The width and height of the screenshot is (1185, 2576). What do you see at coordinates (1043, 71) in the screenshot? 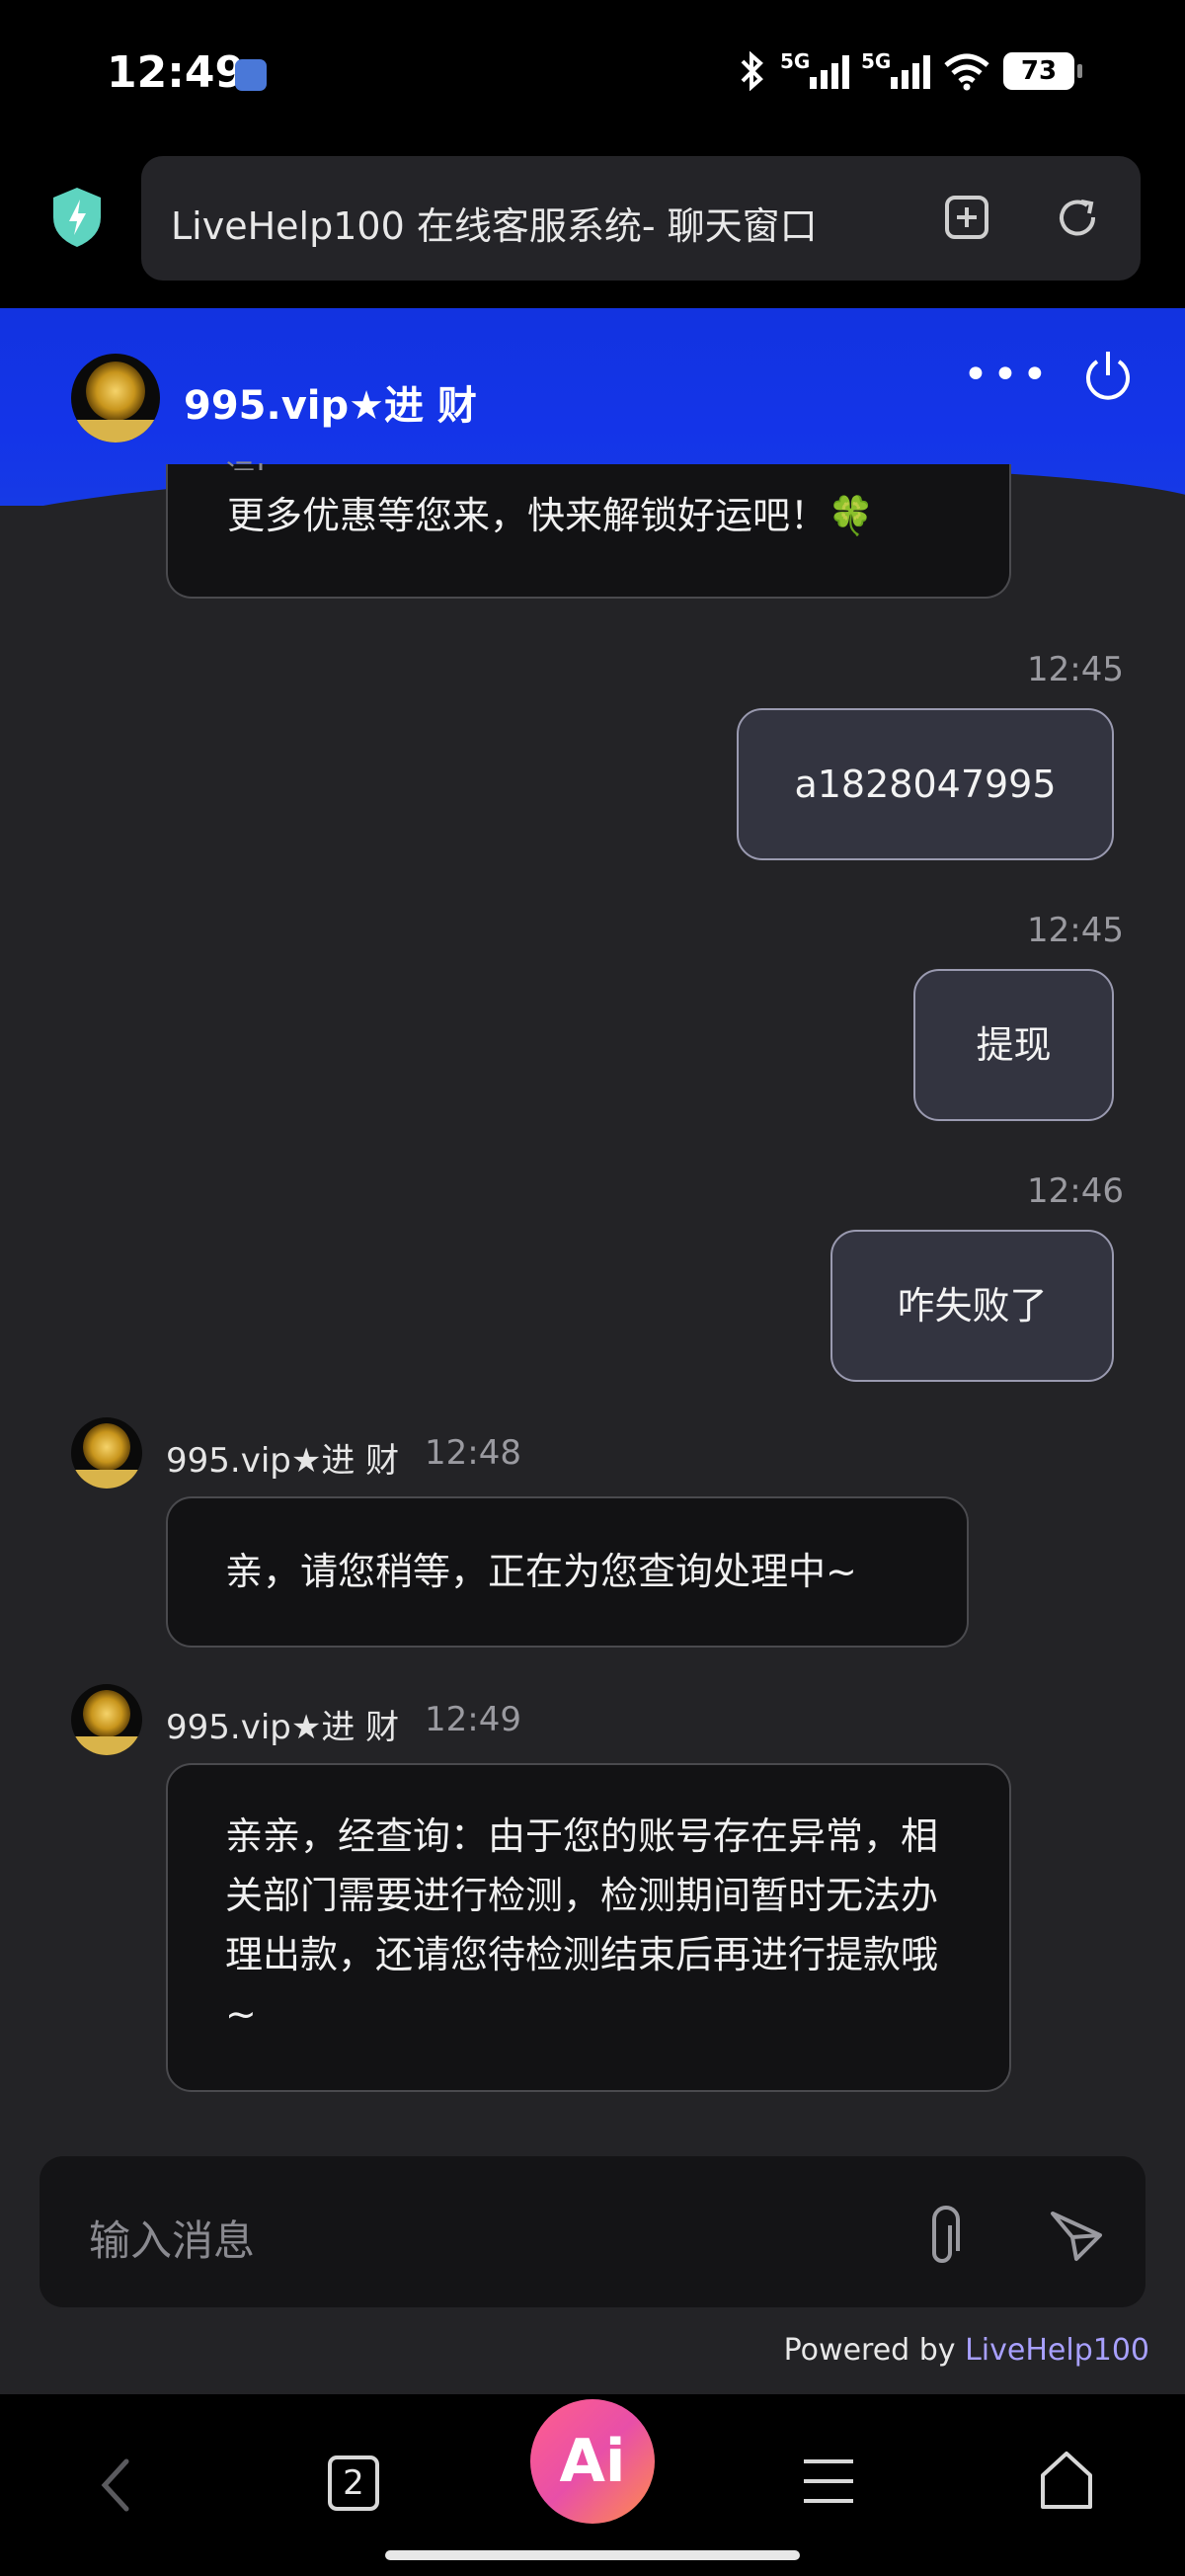
I see `battery-indicator: 73` at bounding box center [1043, 71].